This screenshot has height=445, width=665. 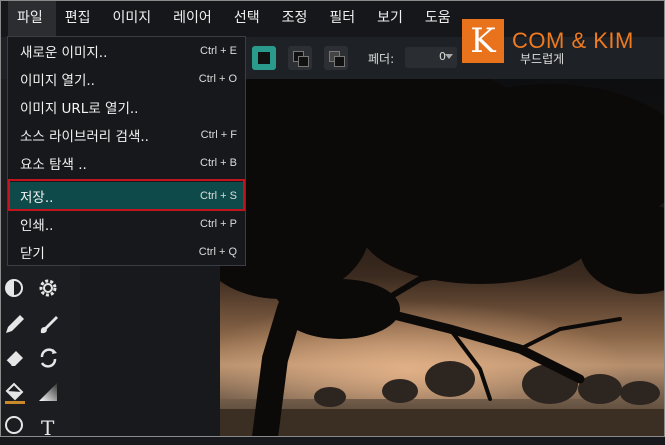 What do you see at coordinates (126, 163) in the screenshot?
I see `menu-item-browse-elements: 요소 탐색 .. Ctrl + B` at bounding box center [126, 163].